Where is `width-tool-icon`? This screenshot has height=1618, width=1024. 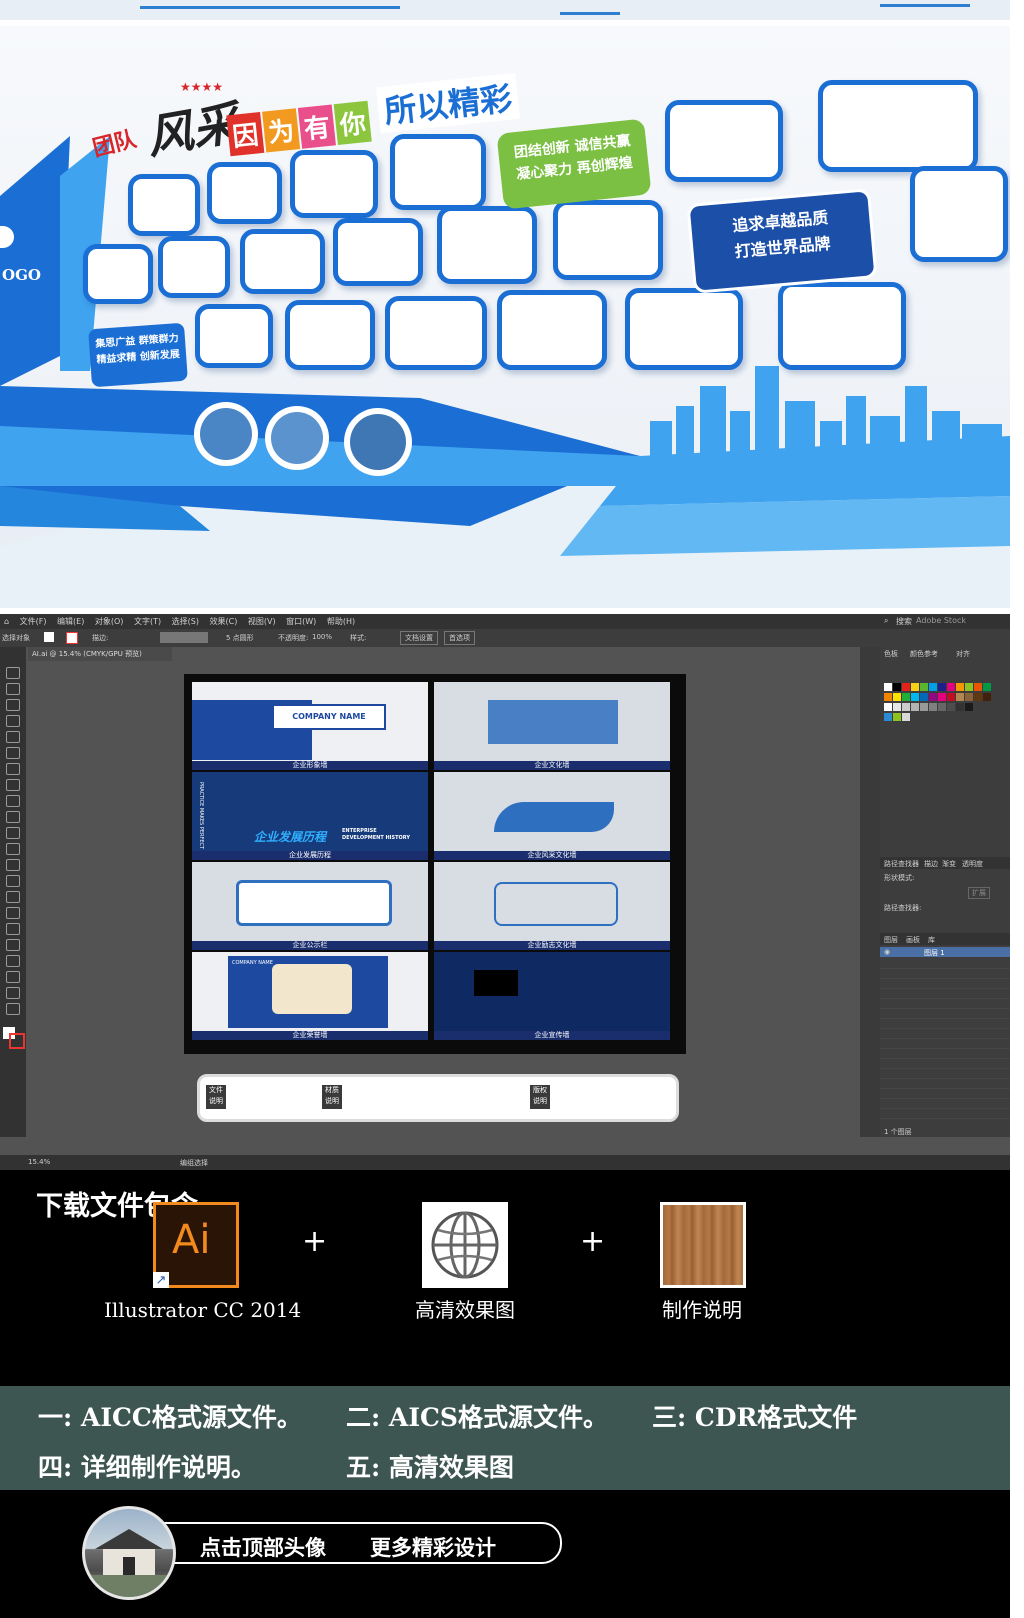
width-tool-icon is located at coordinates (13, 865).